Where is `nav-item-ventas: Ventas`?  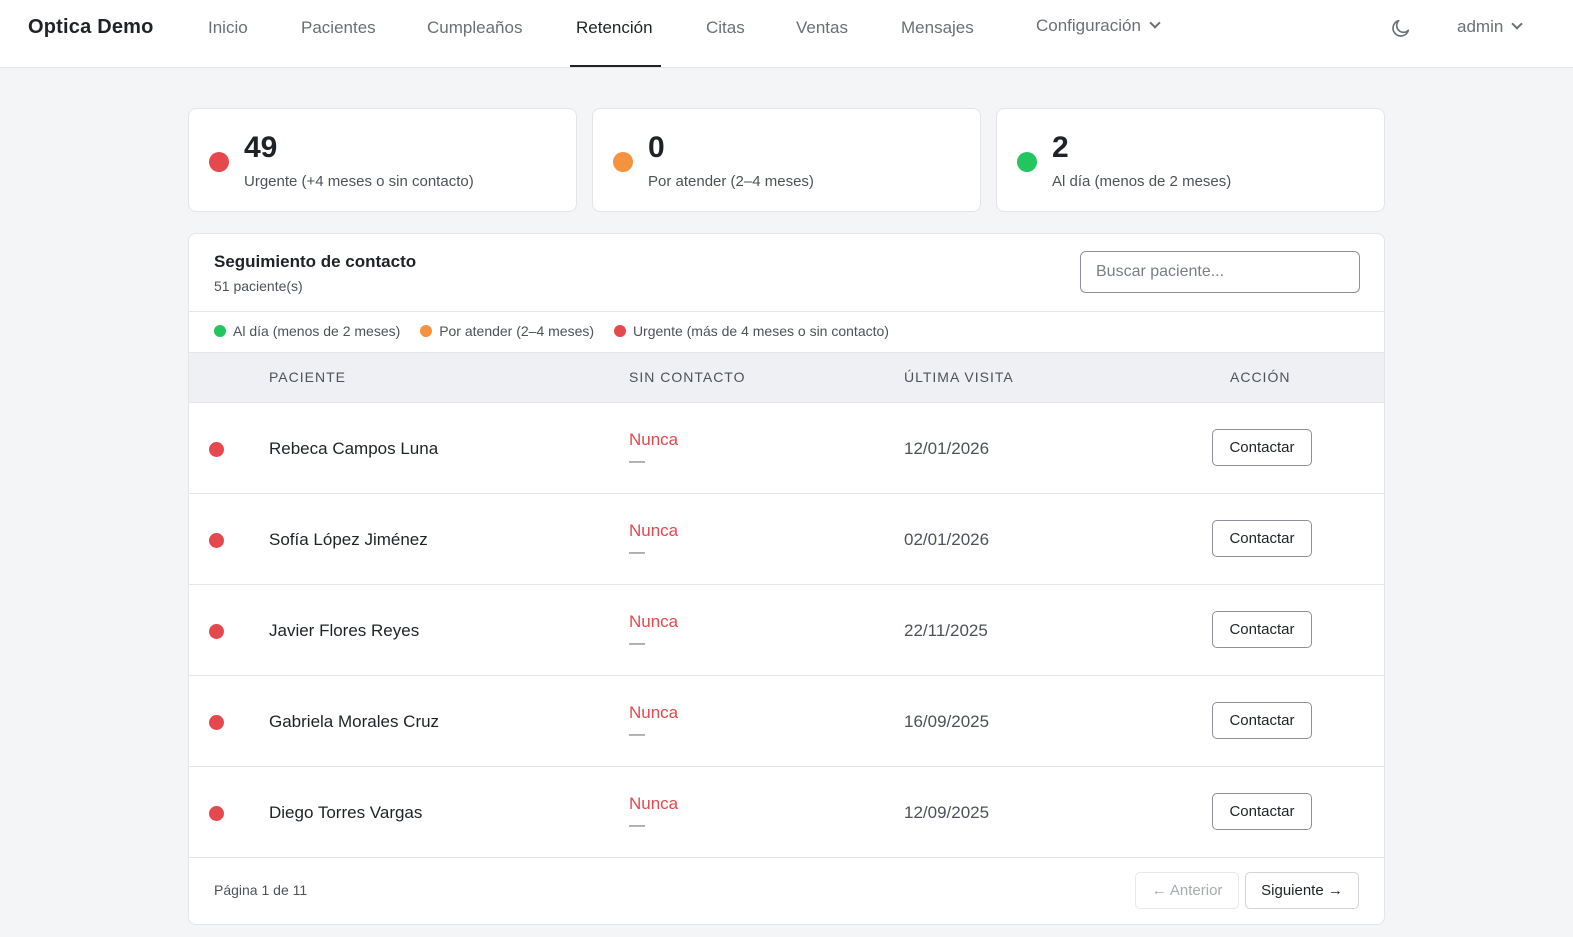
nav-item-ventas: Ventas is located at coordinates (822, 43).